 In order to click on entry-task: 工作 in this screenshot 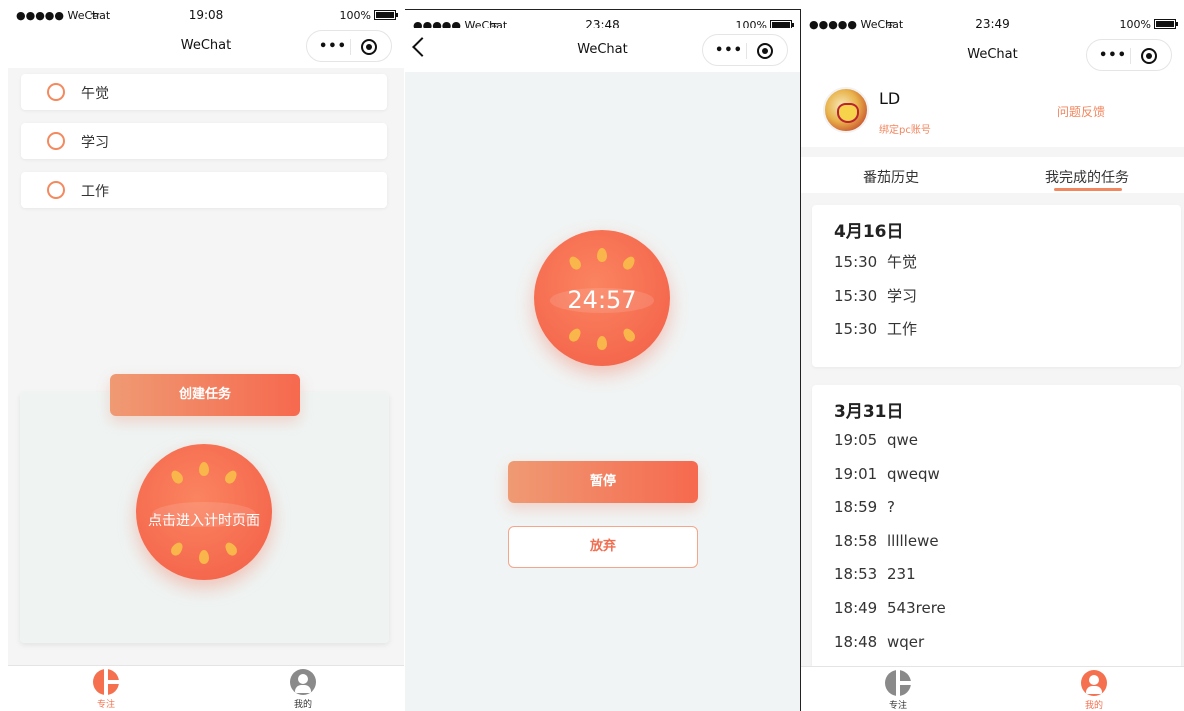, I will do `click(902, 329)`.